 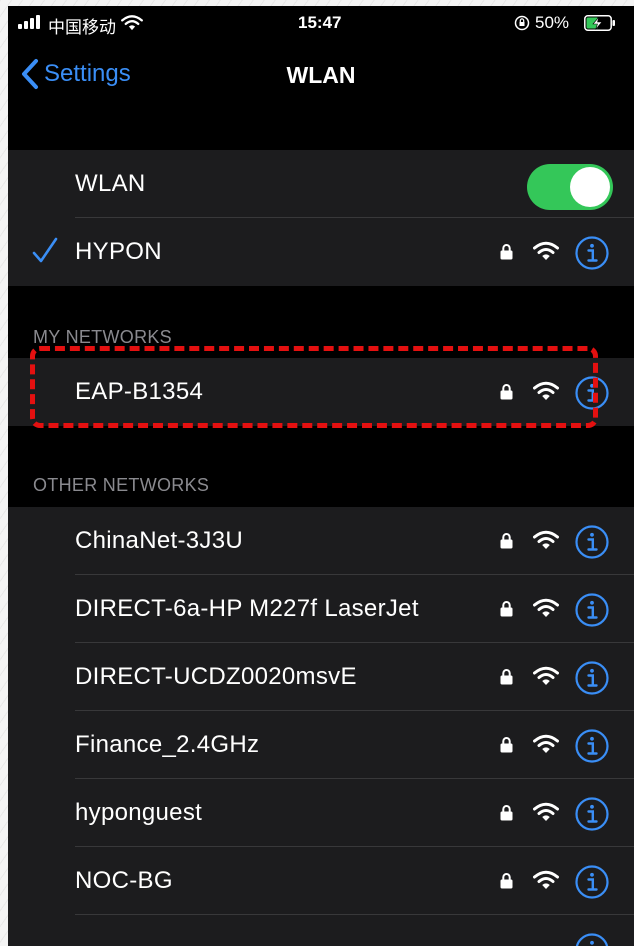 I want to click on clock: 15:47, so click(x=320, y=22).